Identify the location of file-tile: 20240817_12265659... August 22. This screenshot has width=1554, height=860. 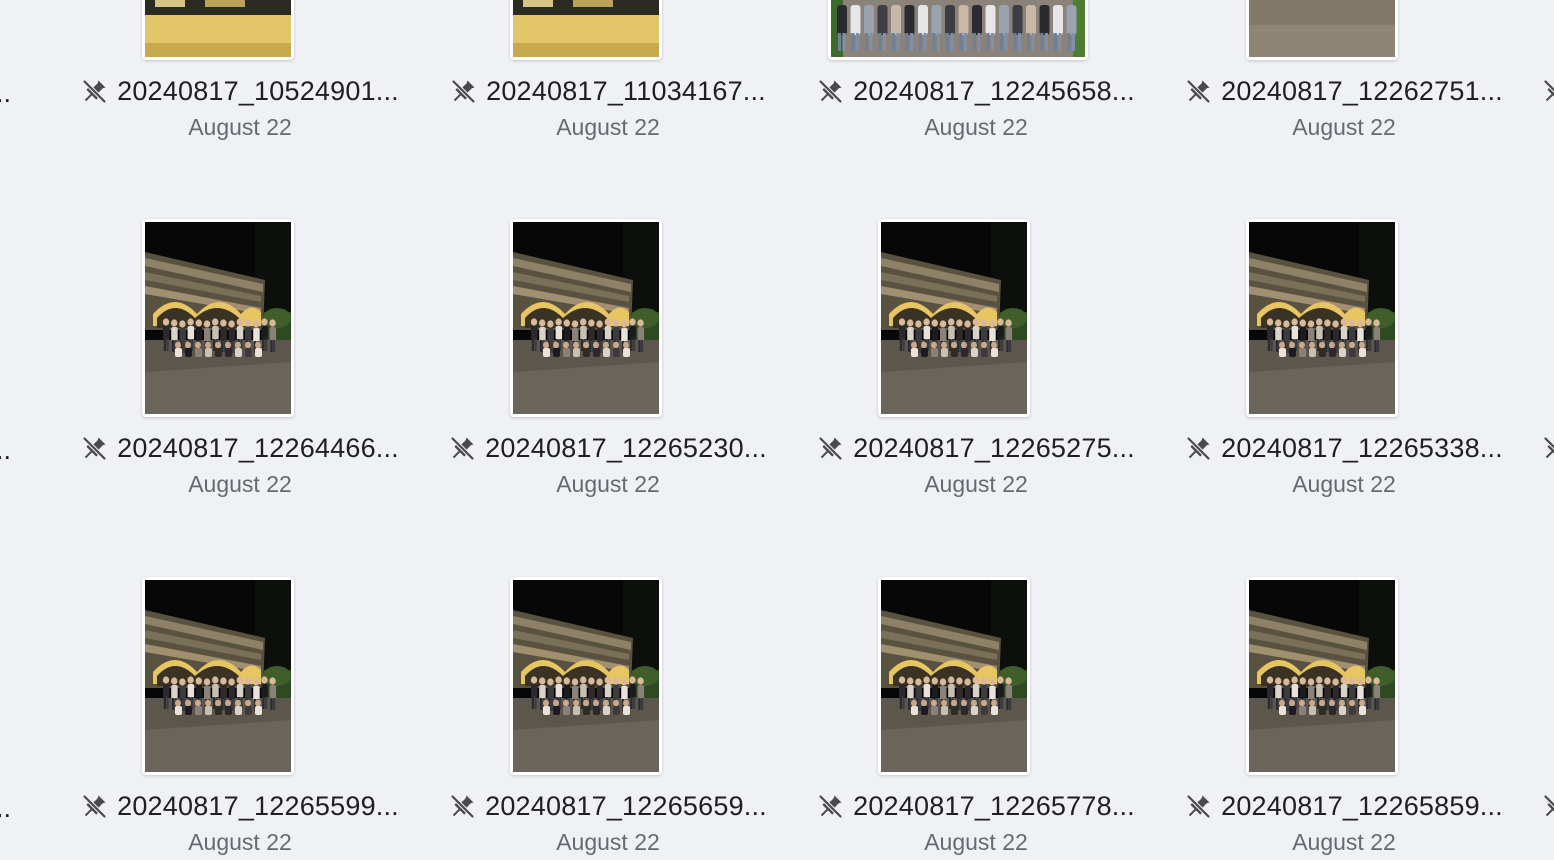
(608, 718).